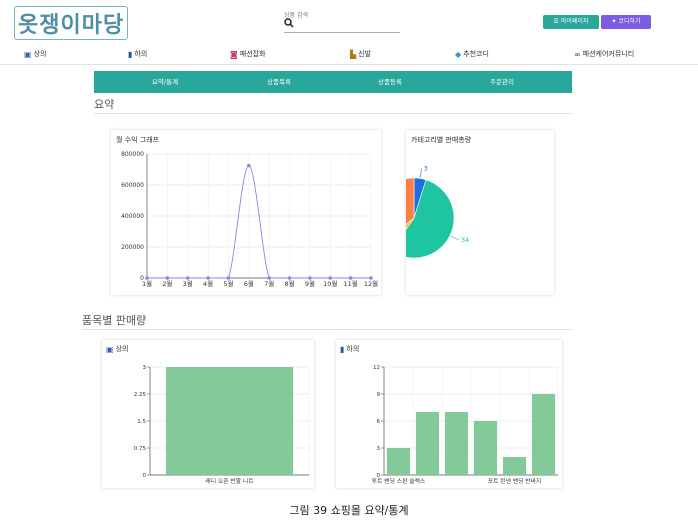 Image resolution: width=698 pixels, height=529 pixels. I want to click on category-shoes: ▙ 신발, so click(360, 54).